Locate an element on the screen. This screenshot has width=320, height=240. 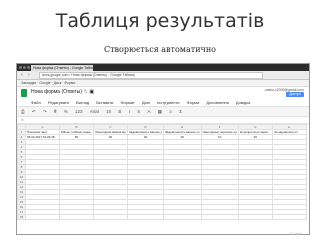
font-size-select: 10 is located at coordinates (108, 111).